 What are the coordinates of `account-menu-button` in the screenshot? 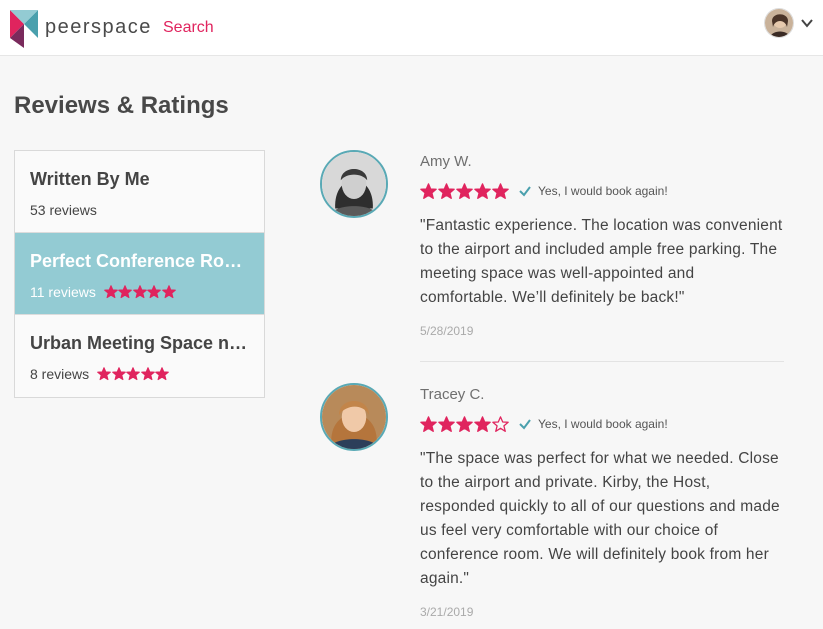 It's located at (790, 24).